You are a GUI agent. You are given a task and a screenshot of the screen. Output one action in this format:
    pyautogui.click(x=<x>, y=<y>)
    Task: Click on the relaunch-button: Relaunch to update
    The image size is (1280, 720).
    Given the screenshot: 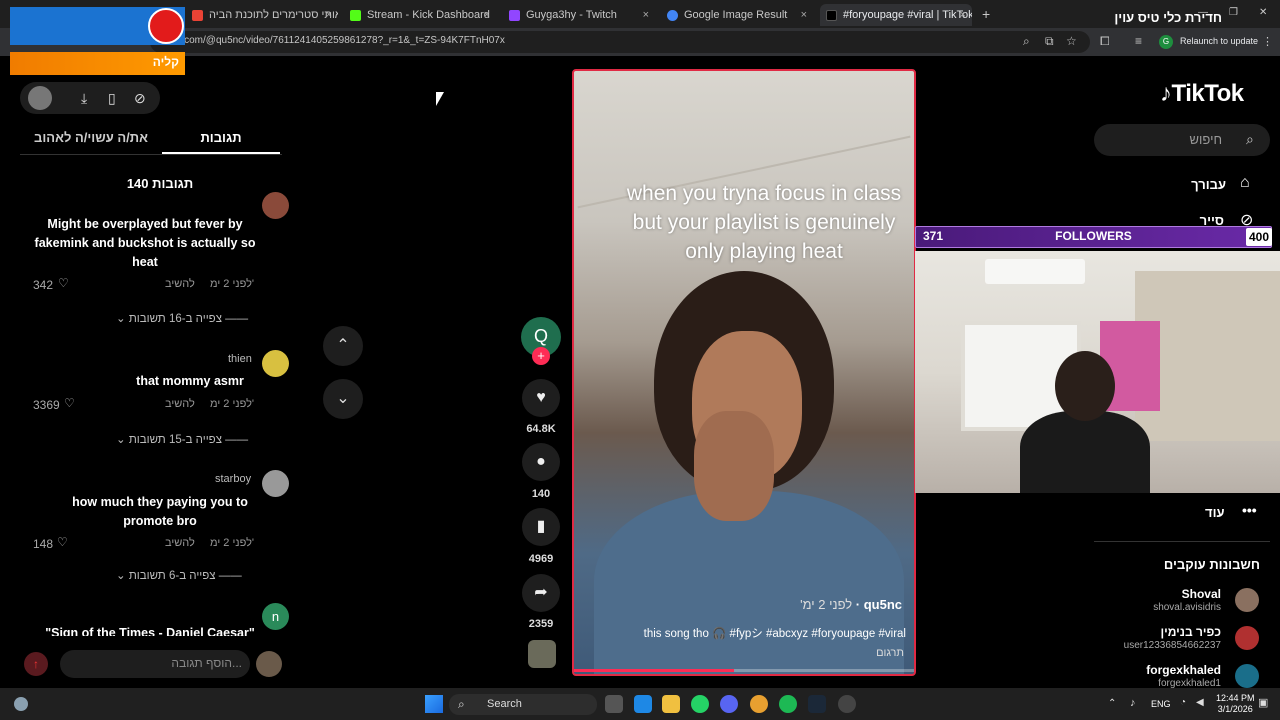 What is the action you would take?
    pyautogui.click(x=1222, y=42)
    